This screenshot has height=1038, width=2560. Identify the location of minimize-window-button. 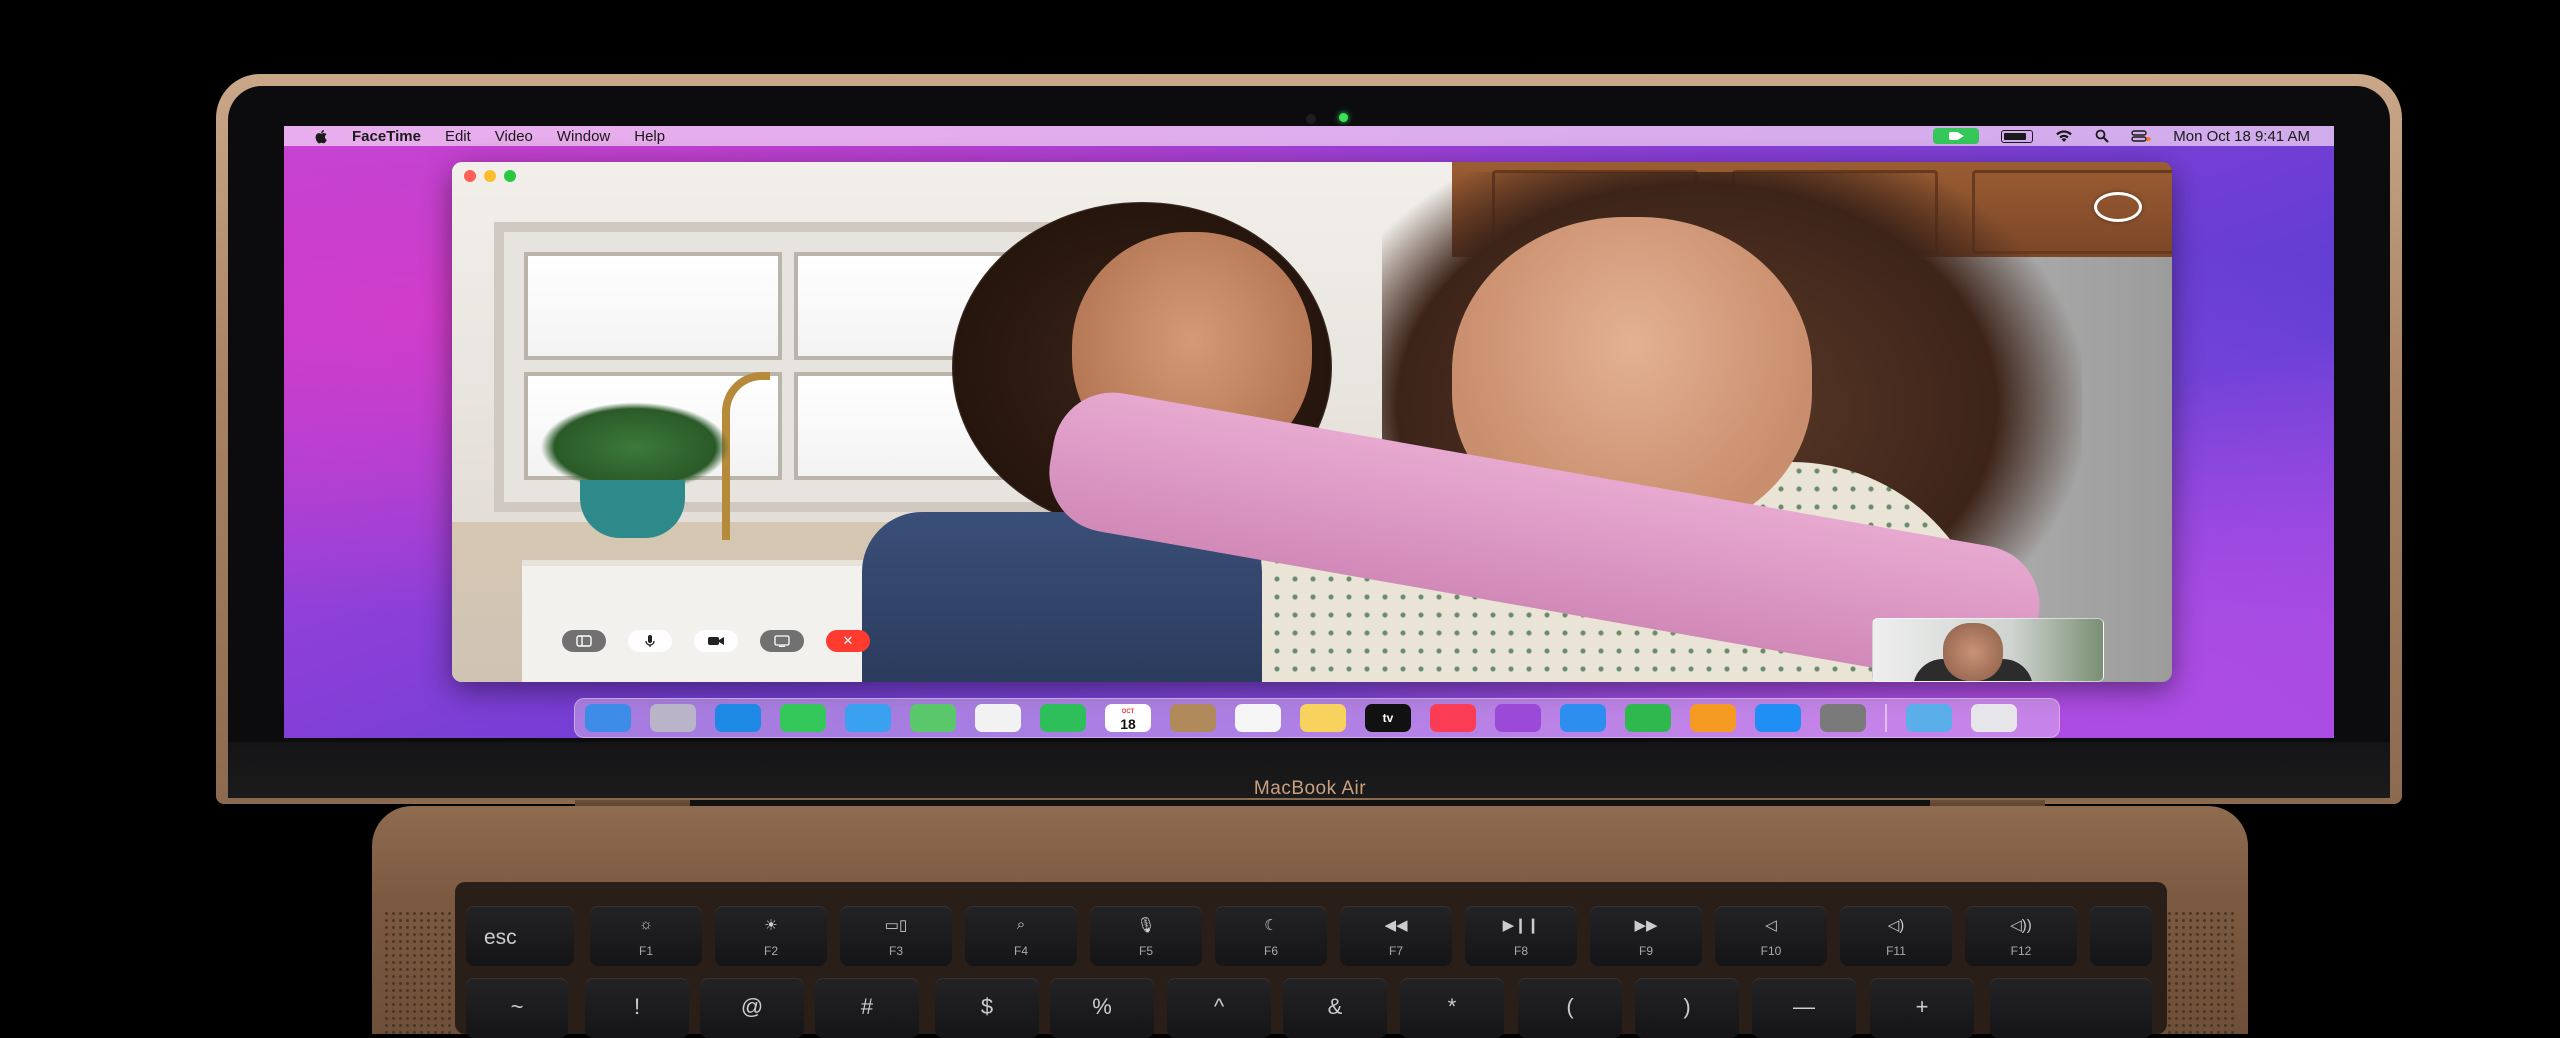
(490, 176).